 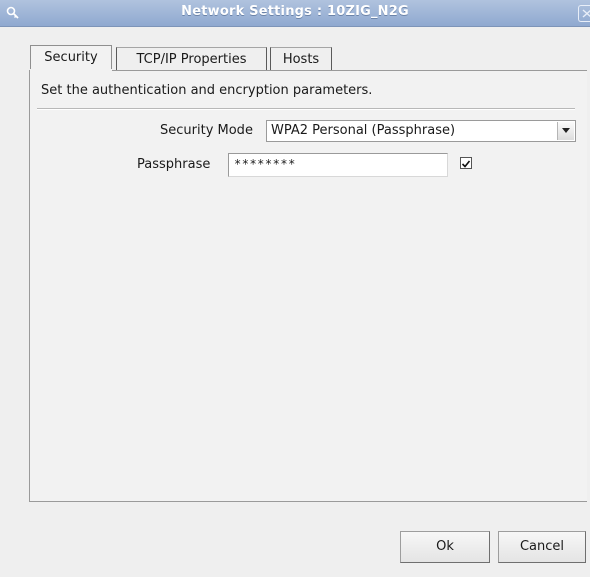 What do you see at coordinates (584, 13) in the screenshot?
I see `close-icon` at bounding box center [584, 13].